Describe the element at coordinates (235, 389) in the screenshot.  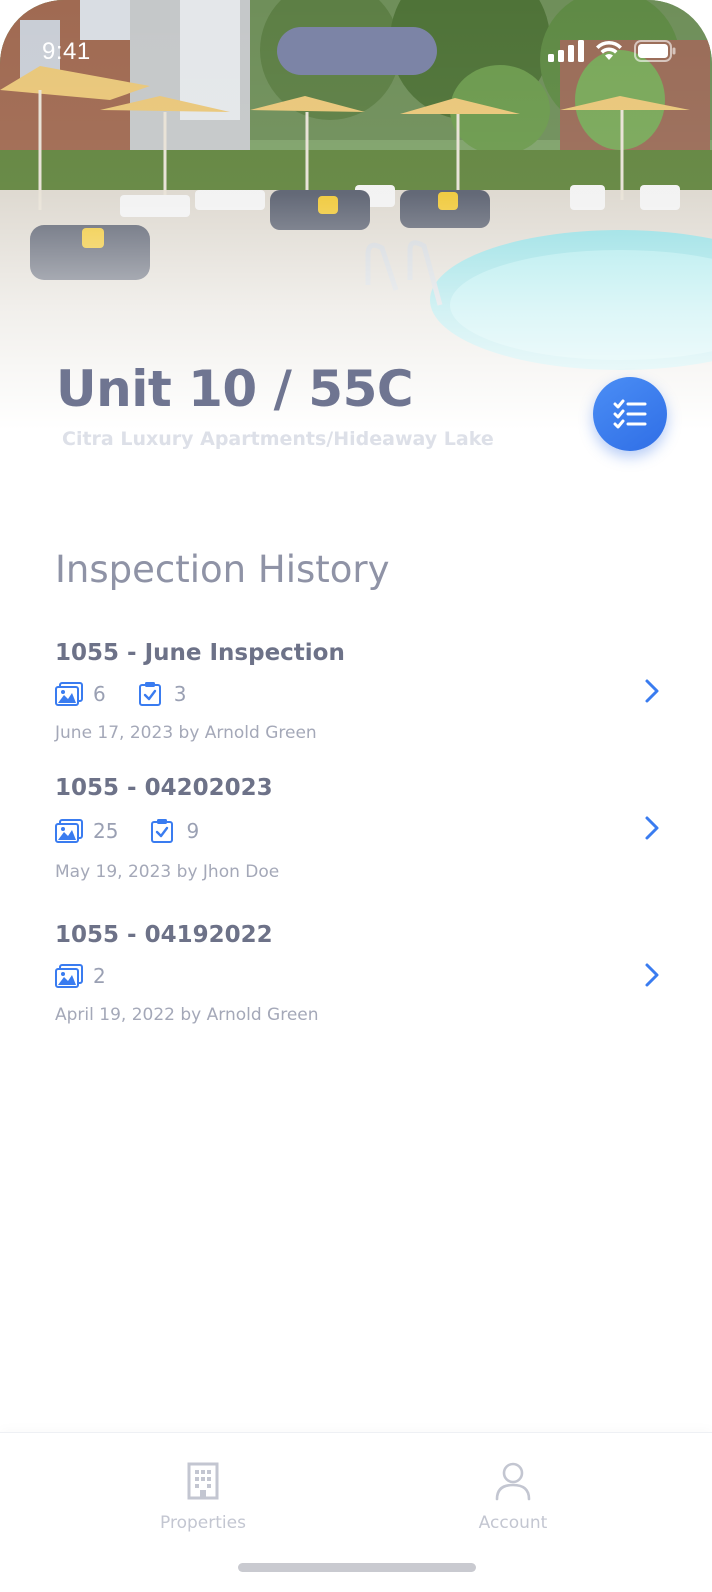
I see `page-title: Unit 10 / 55C` at that location.